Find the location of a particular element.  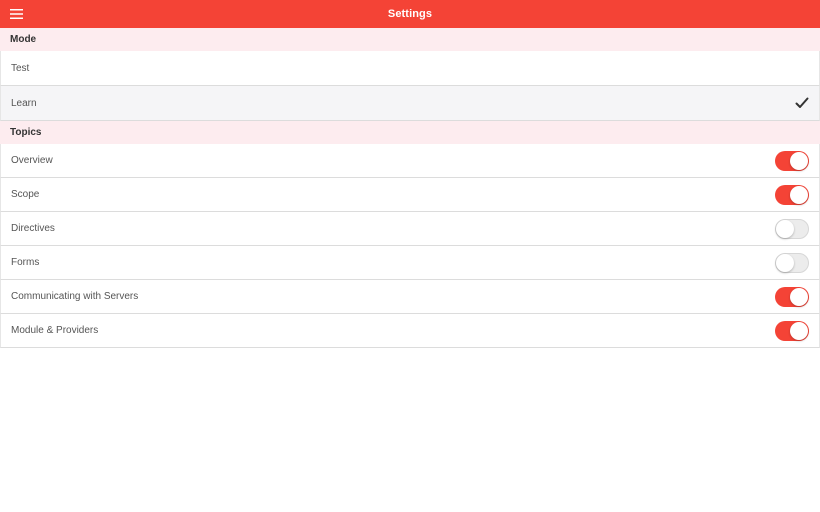

page-title: Settings is located at coordinates (410, 14).